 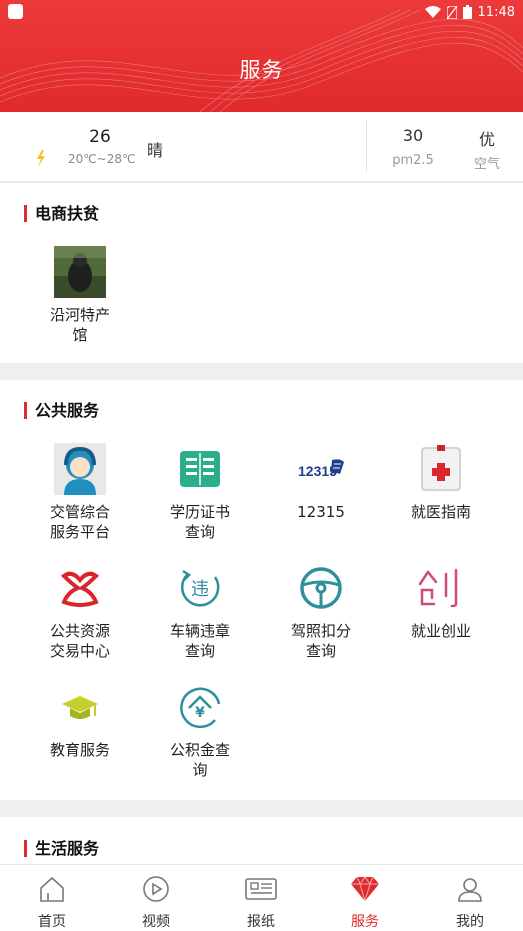 I want to click on tab-label: 报纸, so click(x=261, y=922).